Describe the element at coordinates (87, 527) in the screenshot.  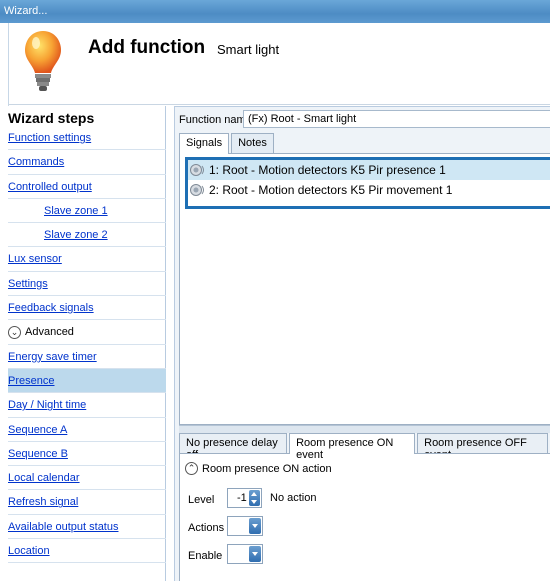
I see `step-available-output-status: Available output status` at that location.